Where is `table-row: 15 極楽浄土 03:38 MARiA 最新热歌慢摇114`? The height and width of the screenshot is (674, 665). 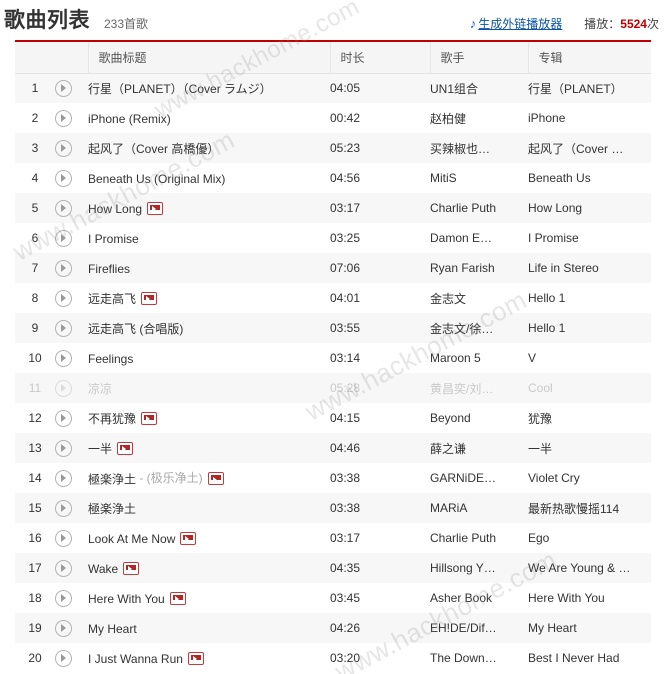 table-row: 15 極楽浄土 03:38 MARiA 最新热歌慢摇114 is located at coordinates (333, 508).